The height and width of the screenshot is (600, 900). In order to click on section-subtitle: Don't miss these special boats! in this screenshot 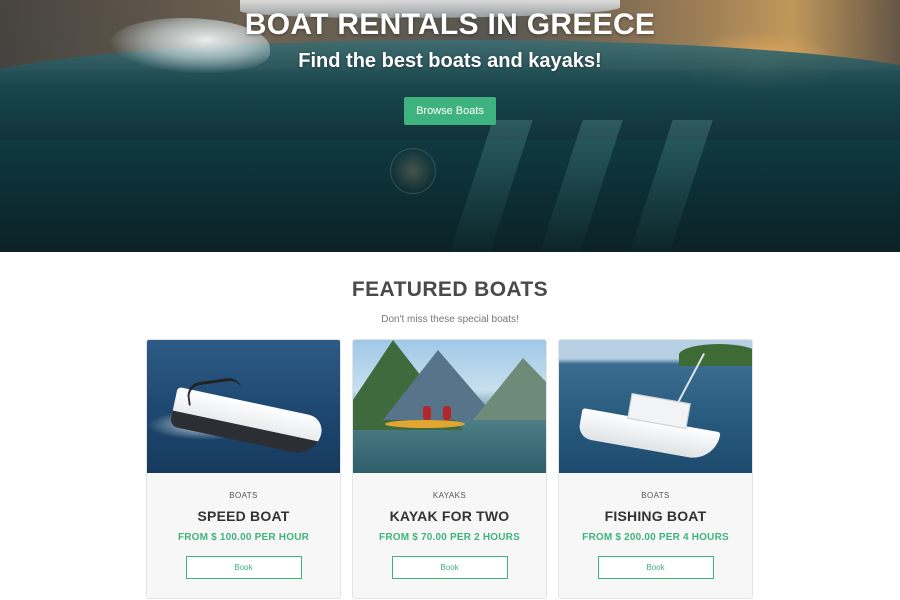, I will do `click(450, 319)`.